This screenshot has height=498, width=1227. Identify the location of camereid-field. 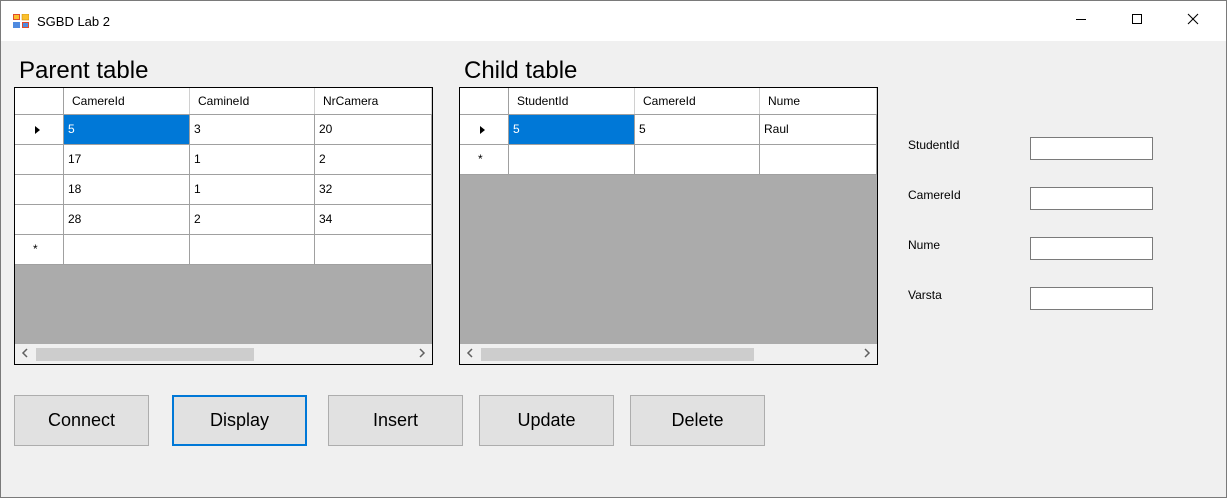
(1091, 198).